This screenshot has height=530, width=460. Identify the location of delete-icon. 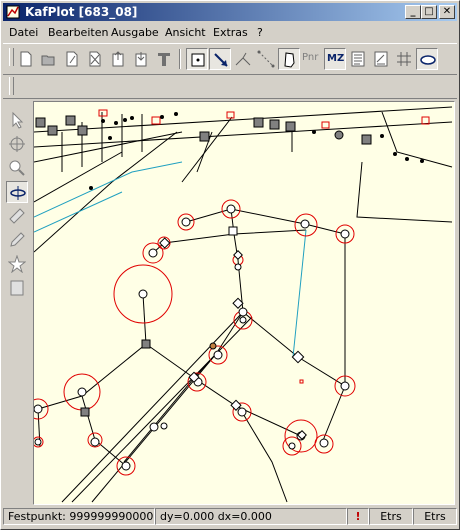
(95, 59).